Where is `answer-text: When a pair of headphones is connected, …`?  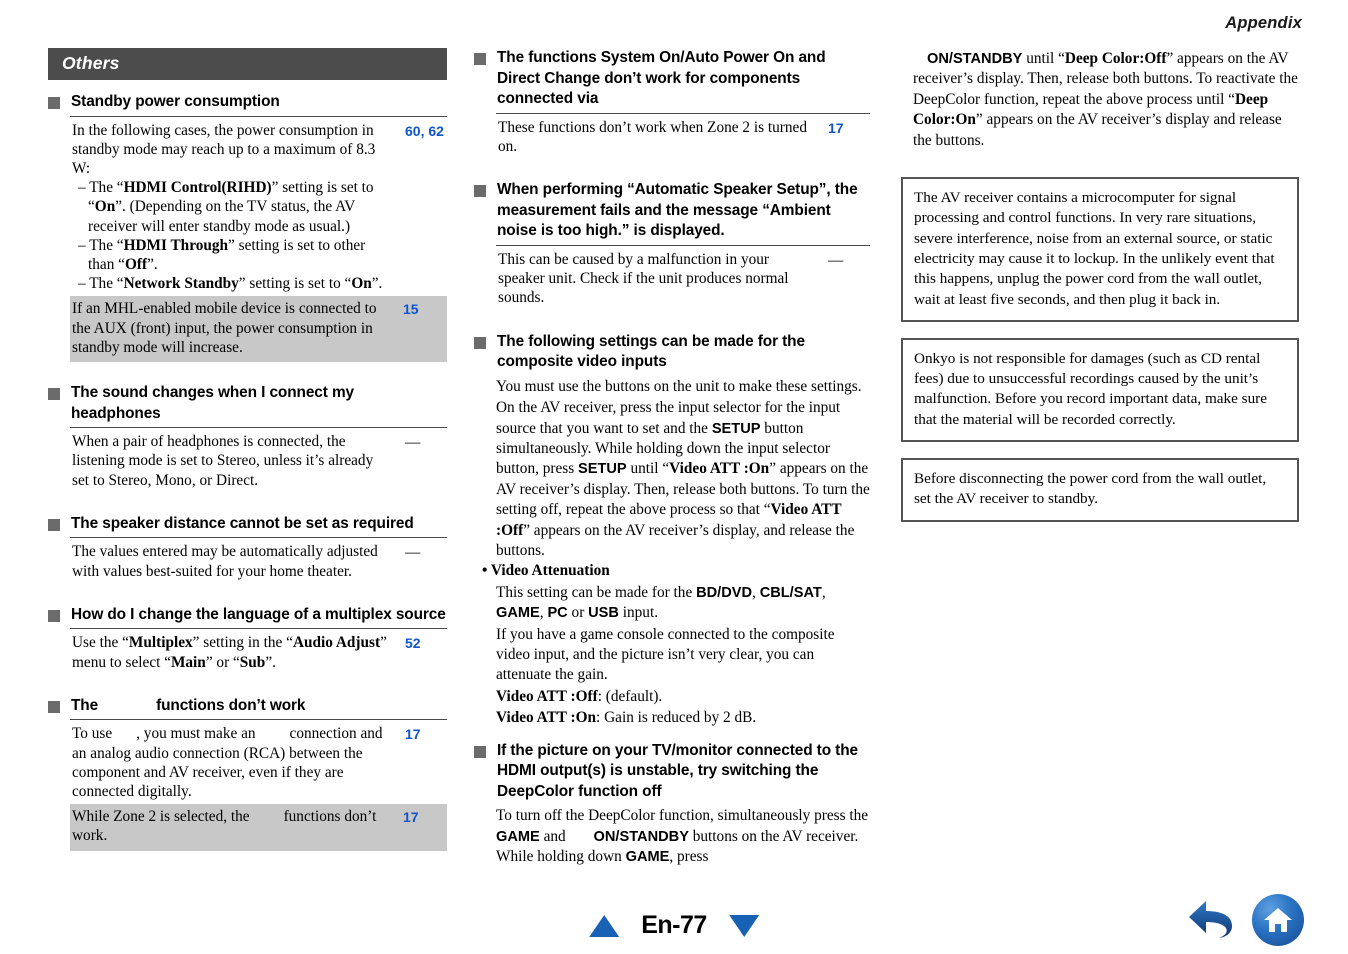
answer-text: When a pair of headphones is connected, … is located at coordinates (223, 461).